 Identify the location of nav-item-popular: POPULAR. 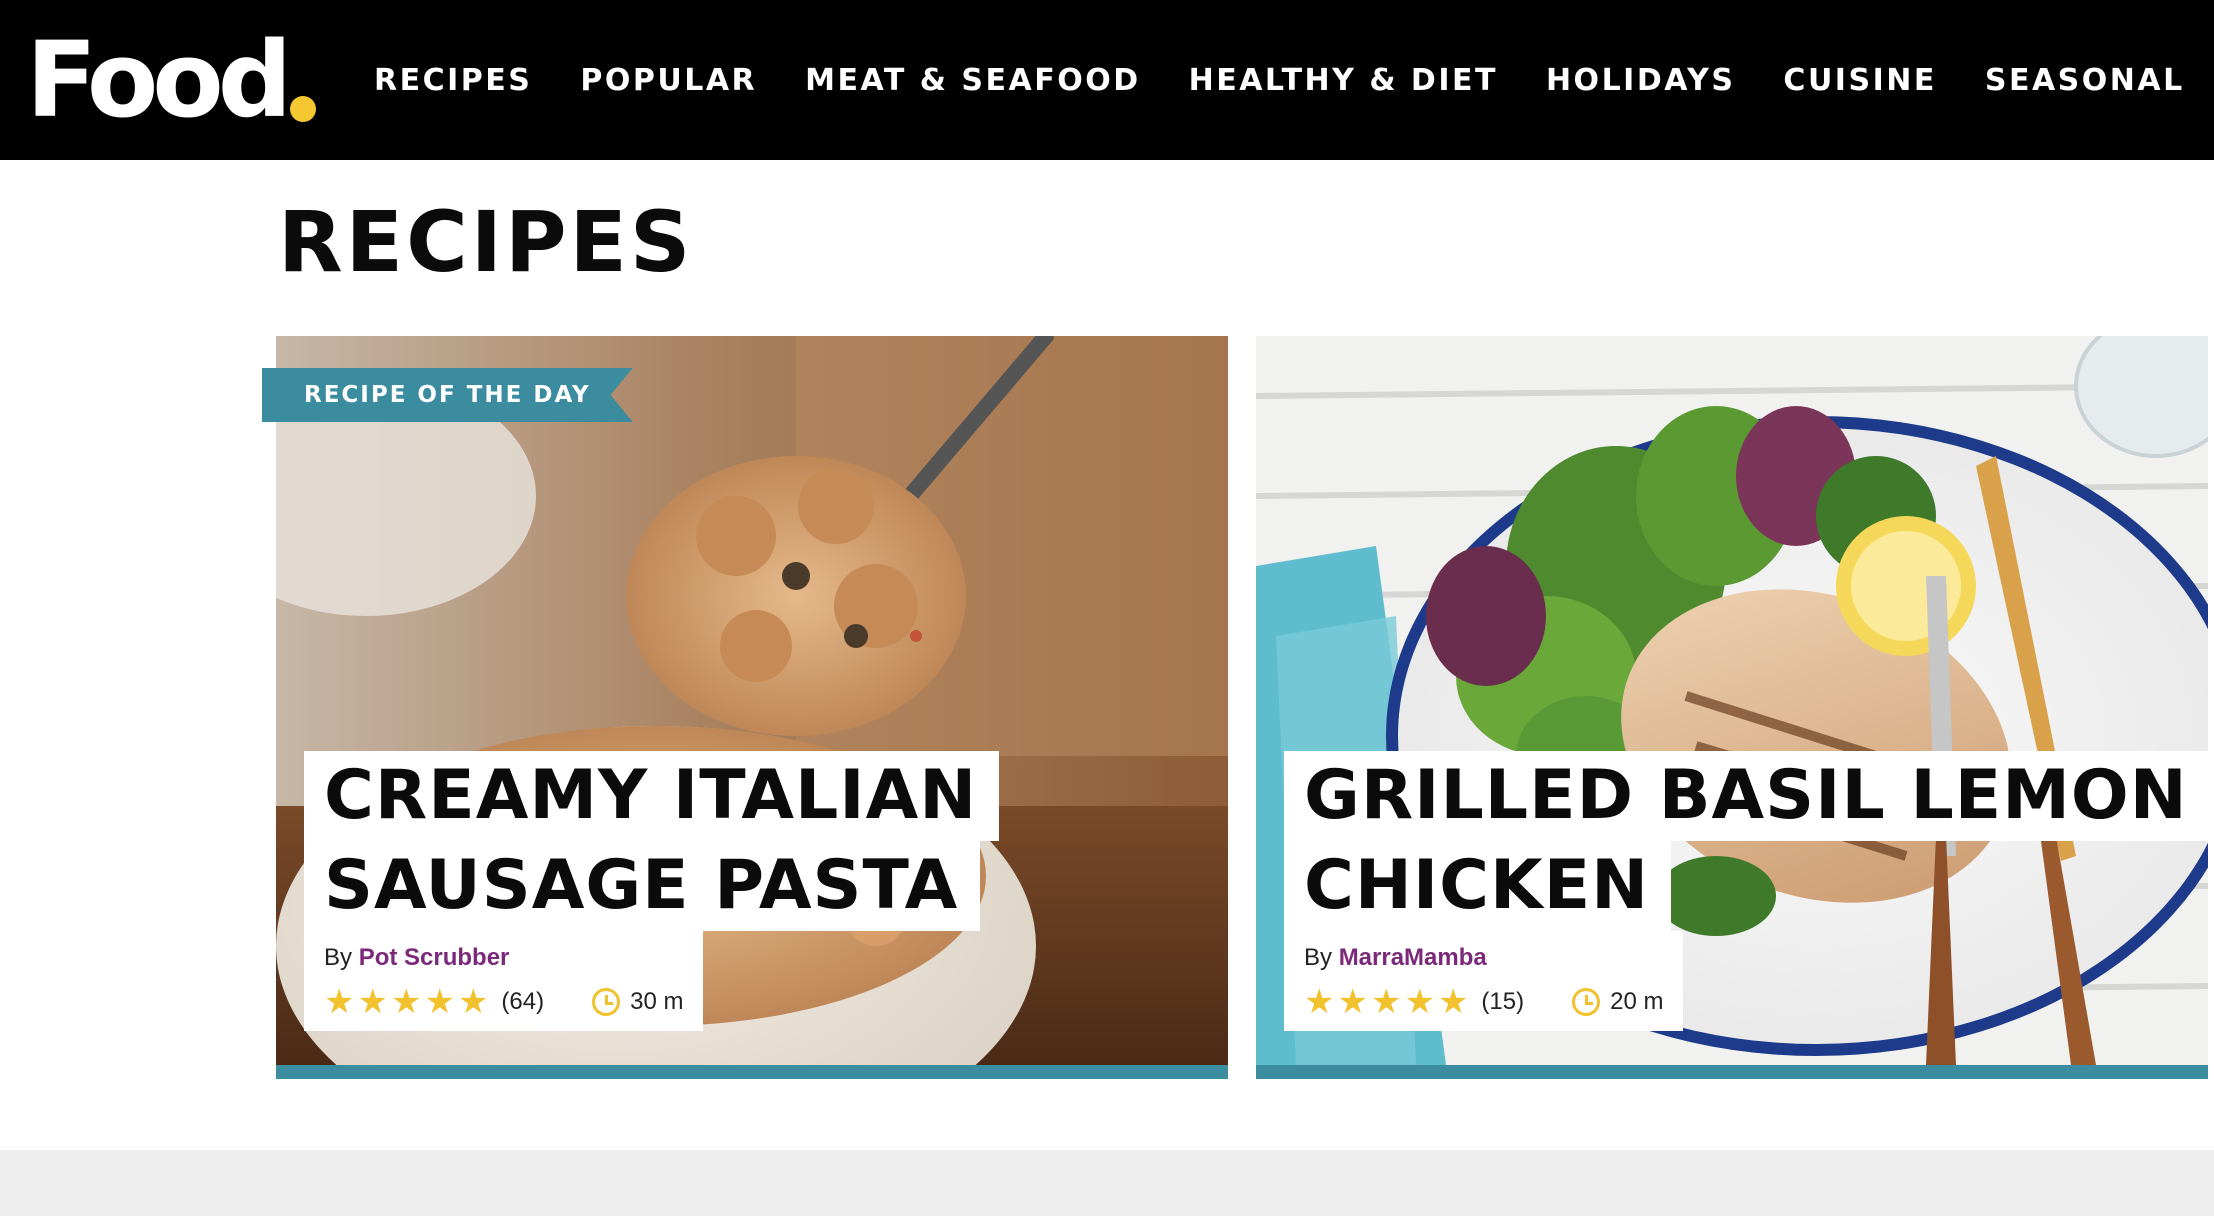
(668, 80).